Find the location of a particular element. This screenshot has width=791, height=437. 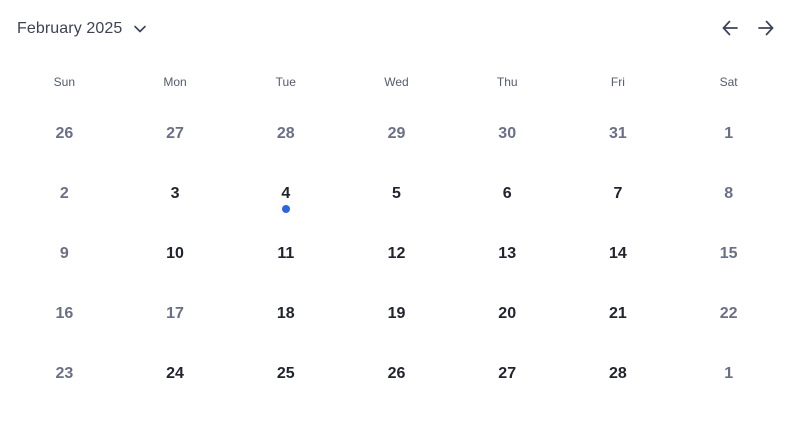

weekday-label: Sun is located at coordinates (64, 82).